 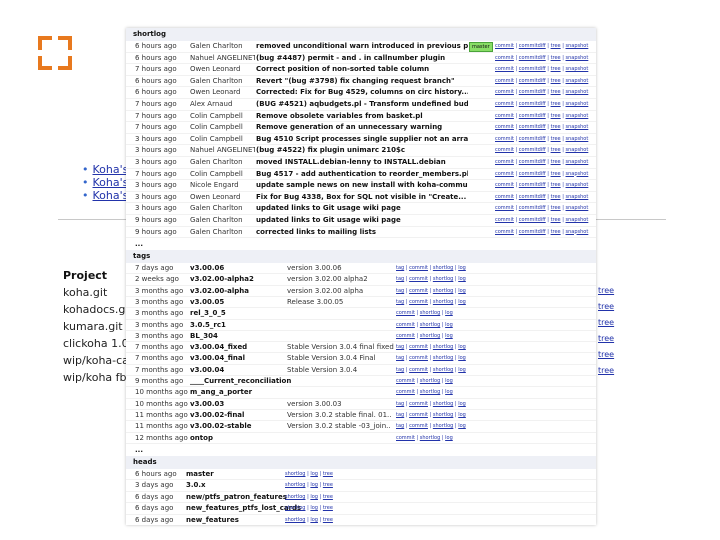 What do you see at coordinates (240, 381) in the screenshot?
I see `tag-name: ____Current_reconciliation` at bounding box center [240, 381].